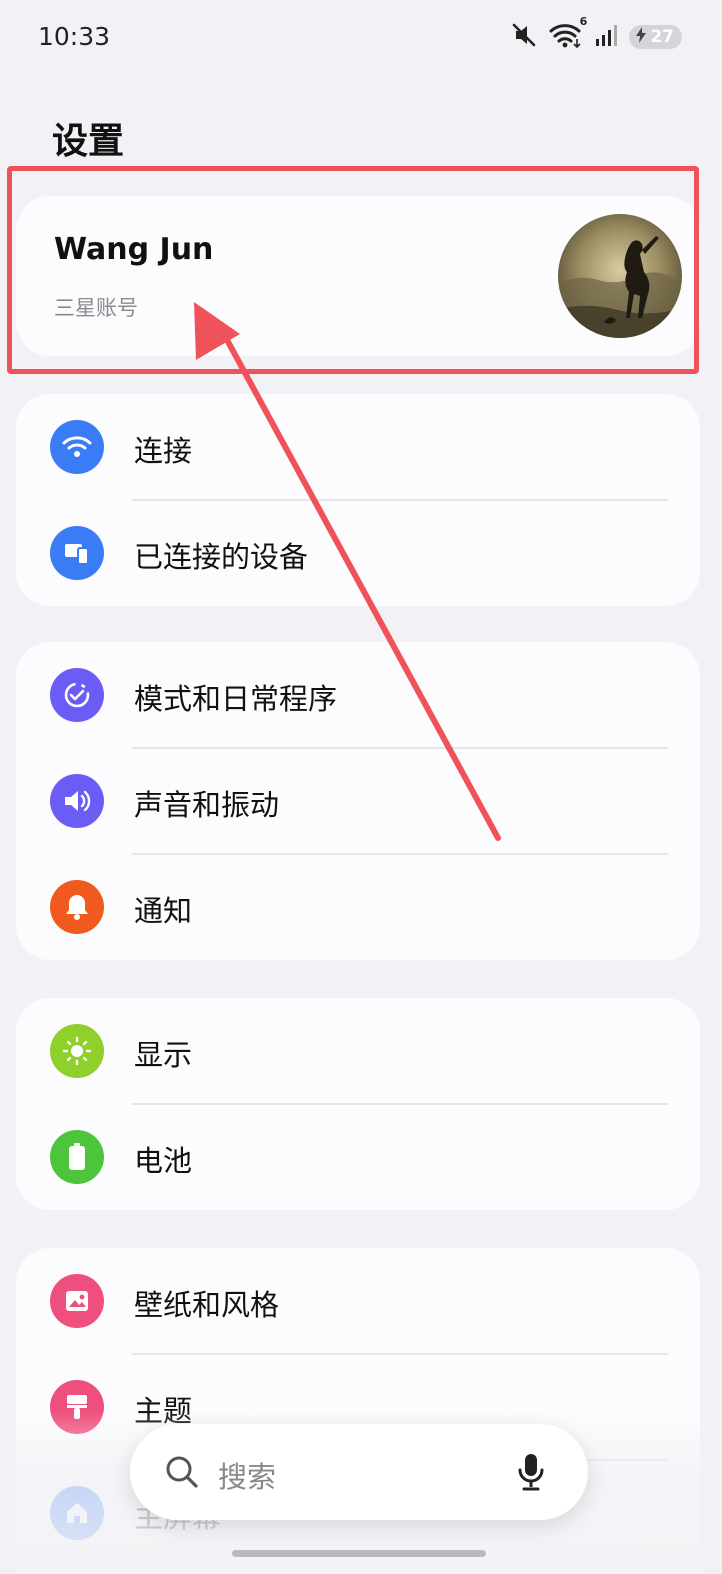 The width and height of the screenshot is (722, 1574). I want to click on search-icon, so click(182, 1474).